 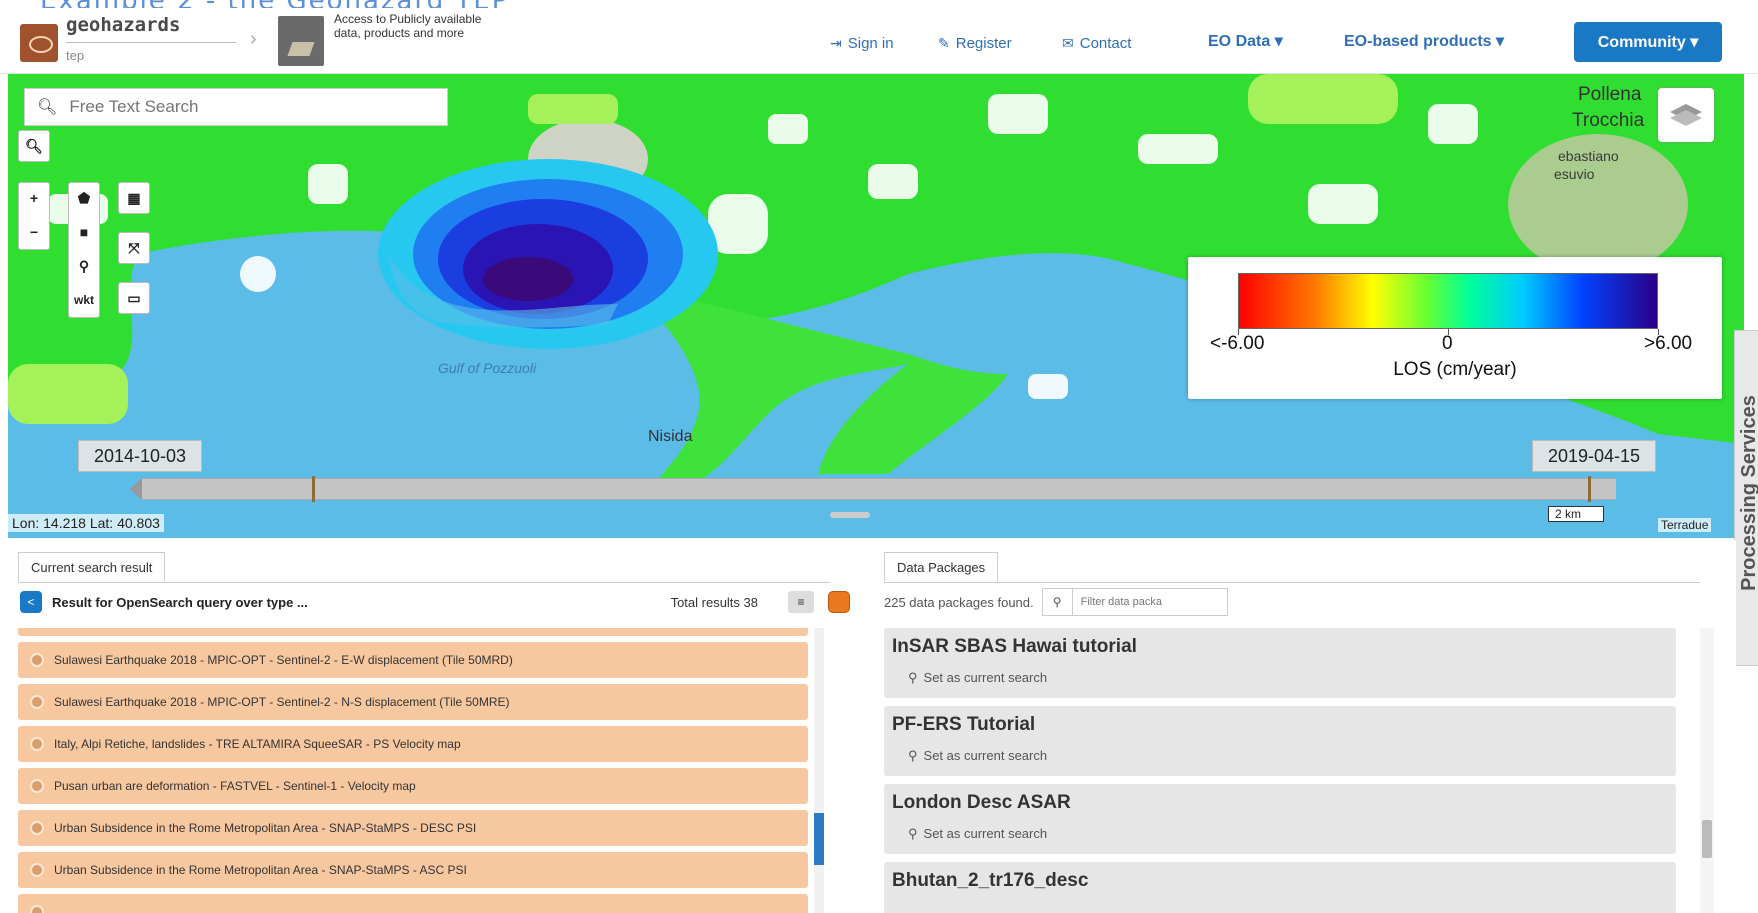 I want to click on fullscreen-button: ⤧, so click(x=134, y=248).